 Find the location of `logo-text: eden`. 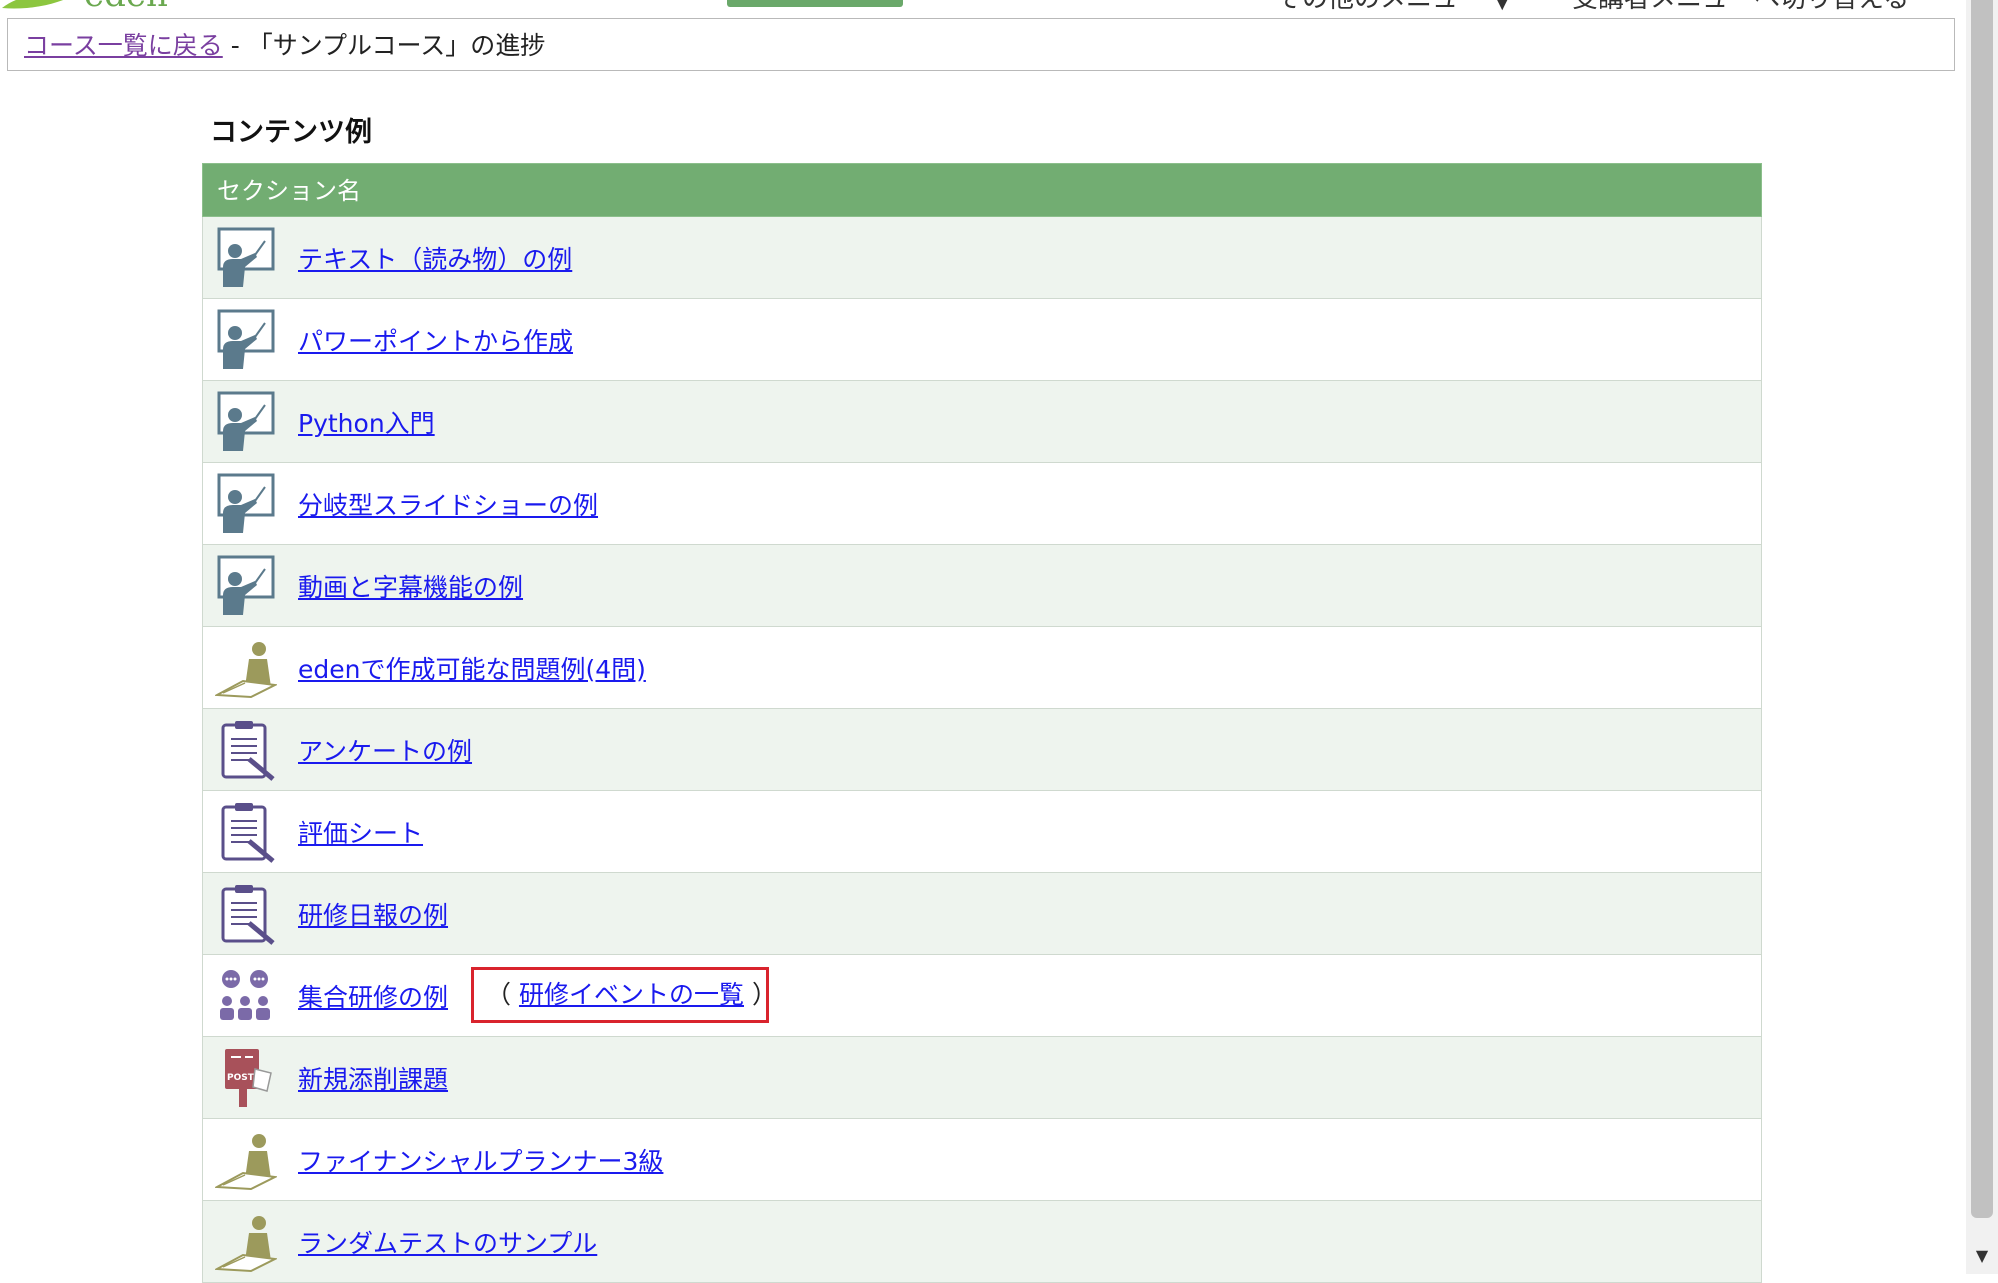

logo-text: eden is located at coordinates (126, 6).